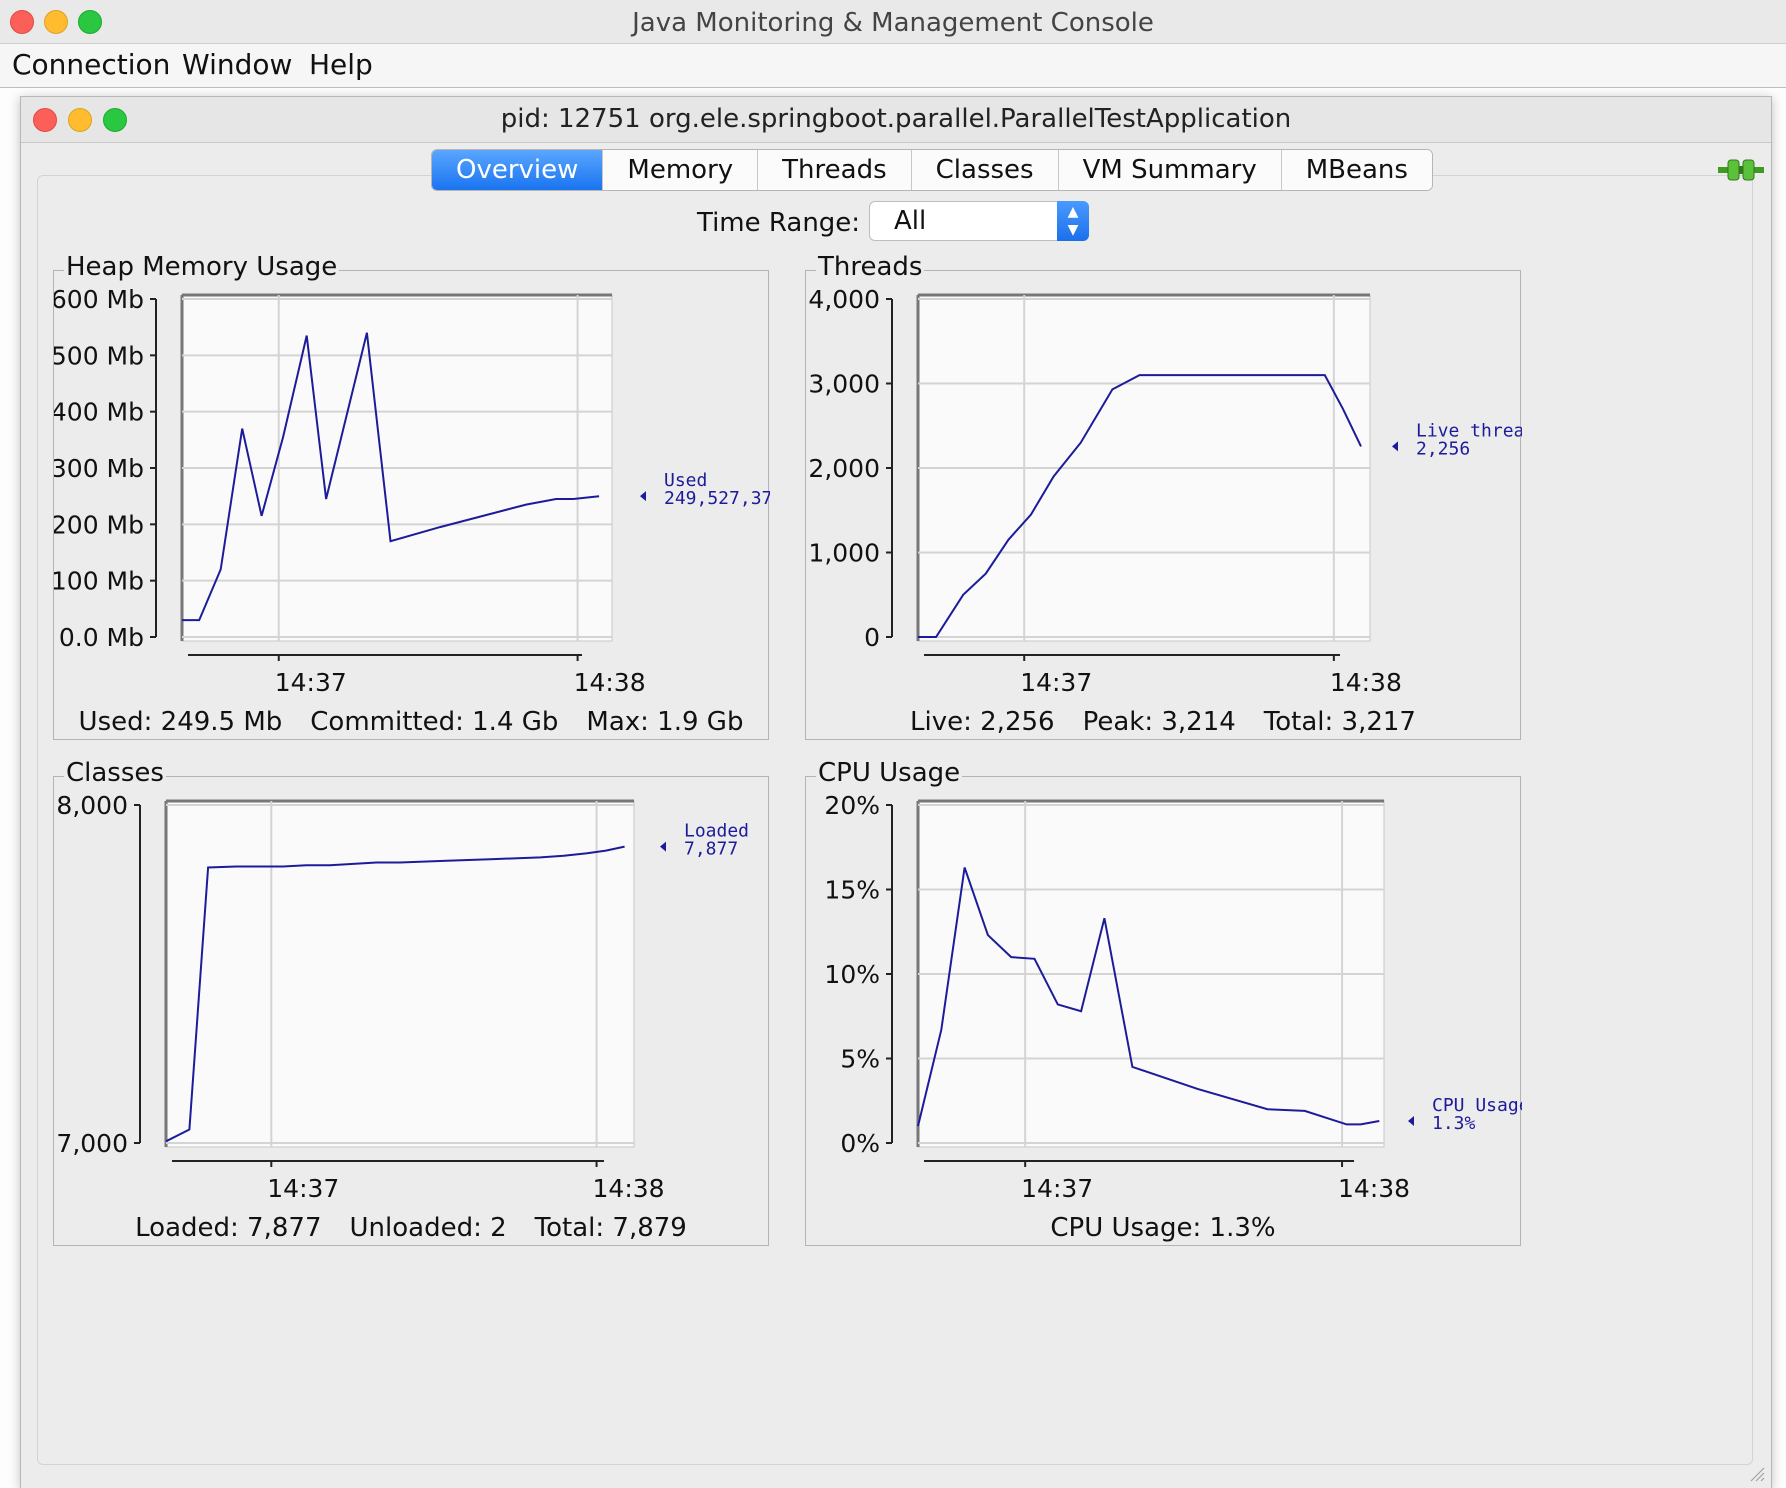 The height and width of the screenshot is (1488, 1786). What do you see at coordinates (860, 1059) in the screenshot?
I see `y-tick-label: 5%` at bounding box center [860, 1059].